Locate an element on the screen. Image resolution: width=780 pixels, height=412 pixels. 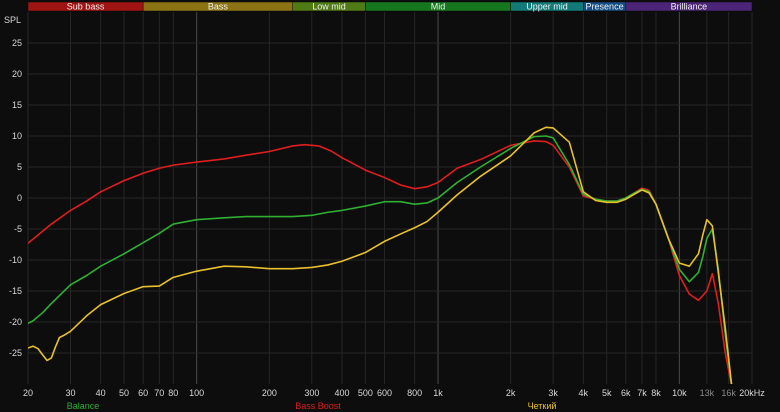
x-tick-30: 30 is located at coordinates (70, 393).